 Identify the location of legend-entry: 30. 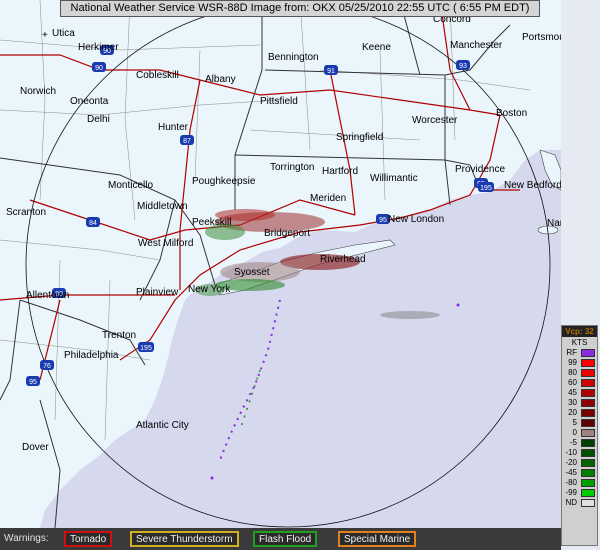
(579, 403).